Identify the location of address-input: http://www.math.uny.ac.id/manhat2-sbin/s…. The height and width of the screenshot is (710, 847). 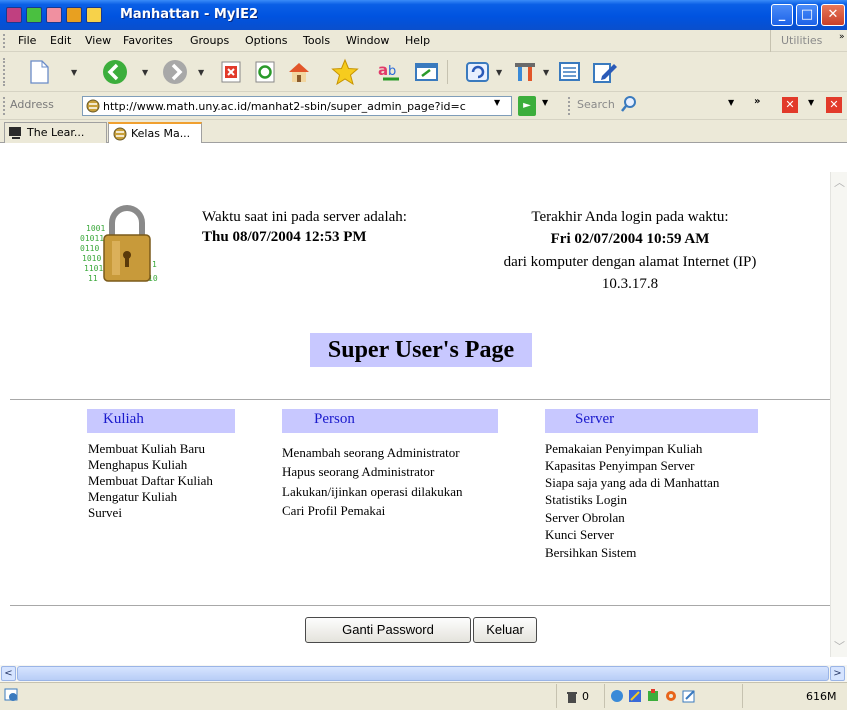
(297, 106).